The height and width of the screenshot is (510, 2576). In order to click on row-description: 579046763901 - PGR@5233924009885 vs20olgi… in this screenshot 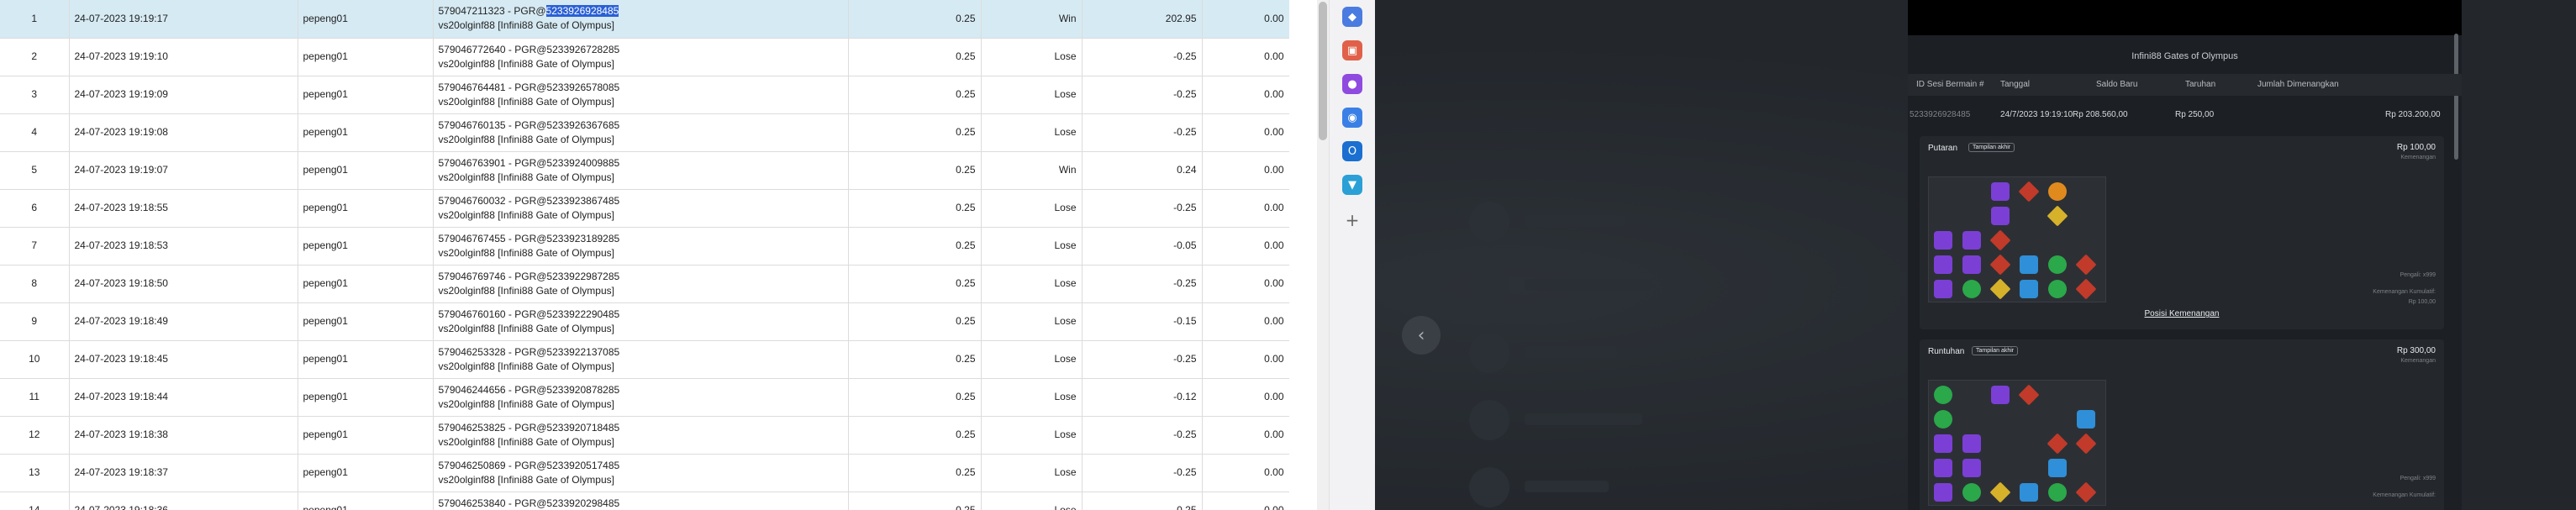, I will do `click(641, 170)`.